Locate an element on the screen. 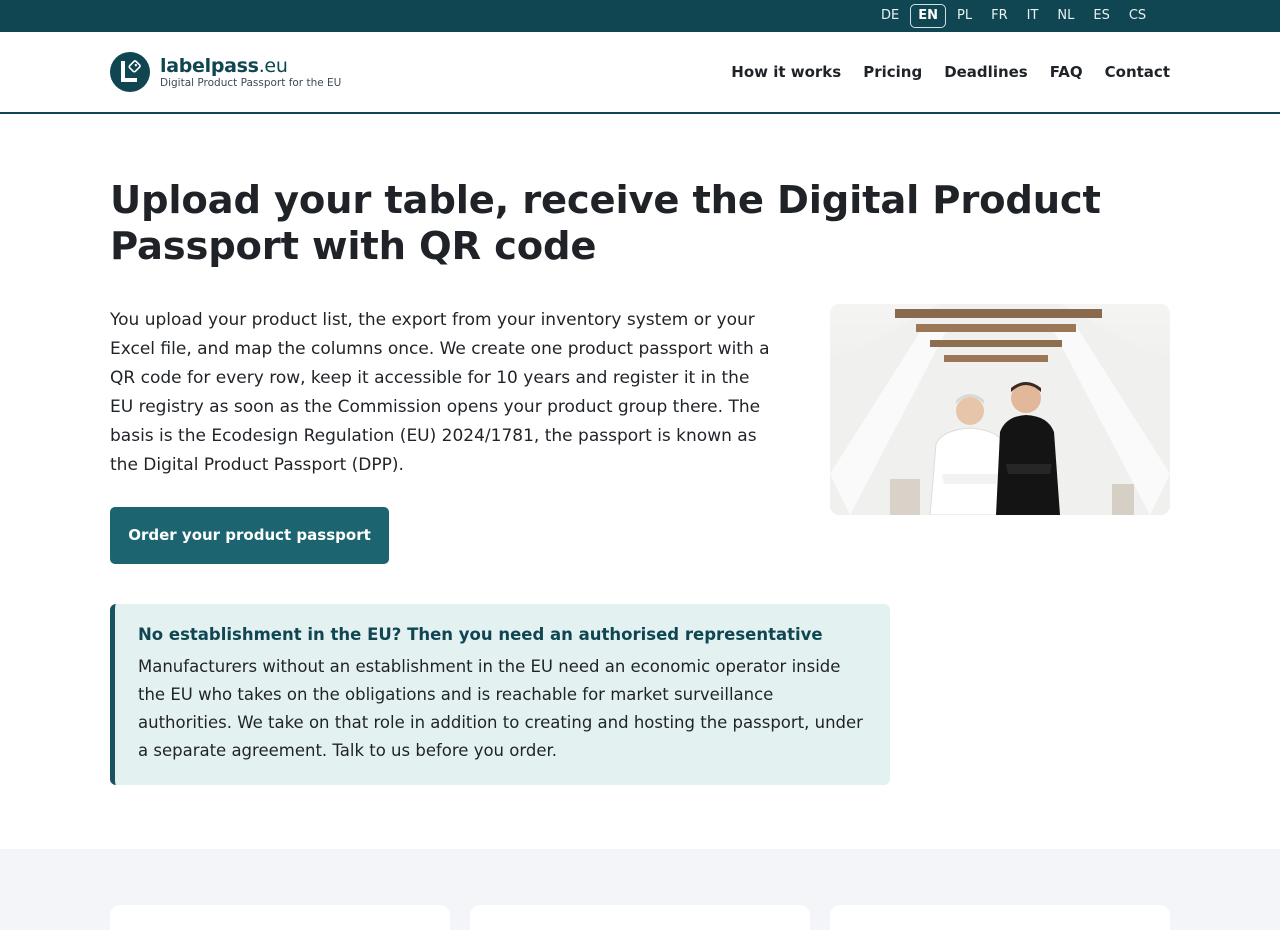 This screenshot has height=945, width=1280. lang-nl: NL is located at coordinates (1065, 16).